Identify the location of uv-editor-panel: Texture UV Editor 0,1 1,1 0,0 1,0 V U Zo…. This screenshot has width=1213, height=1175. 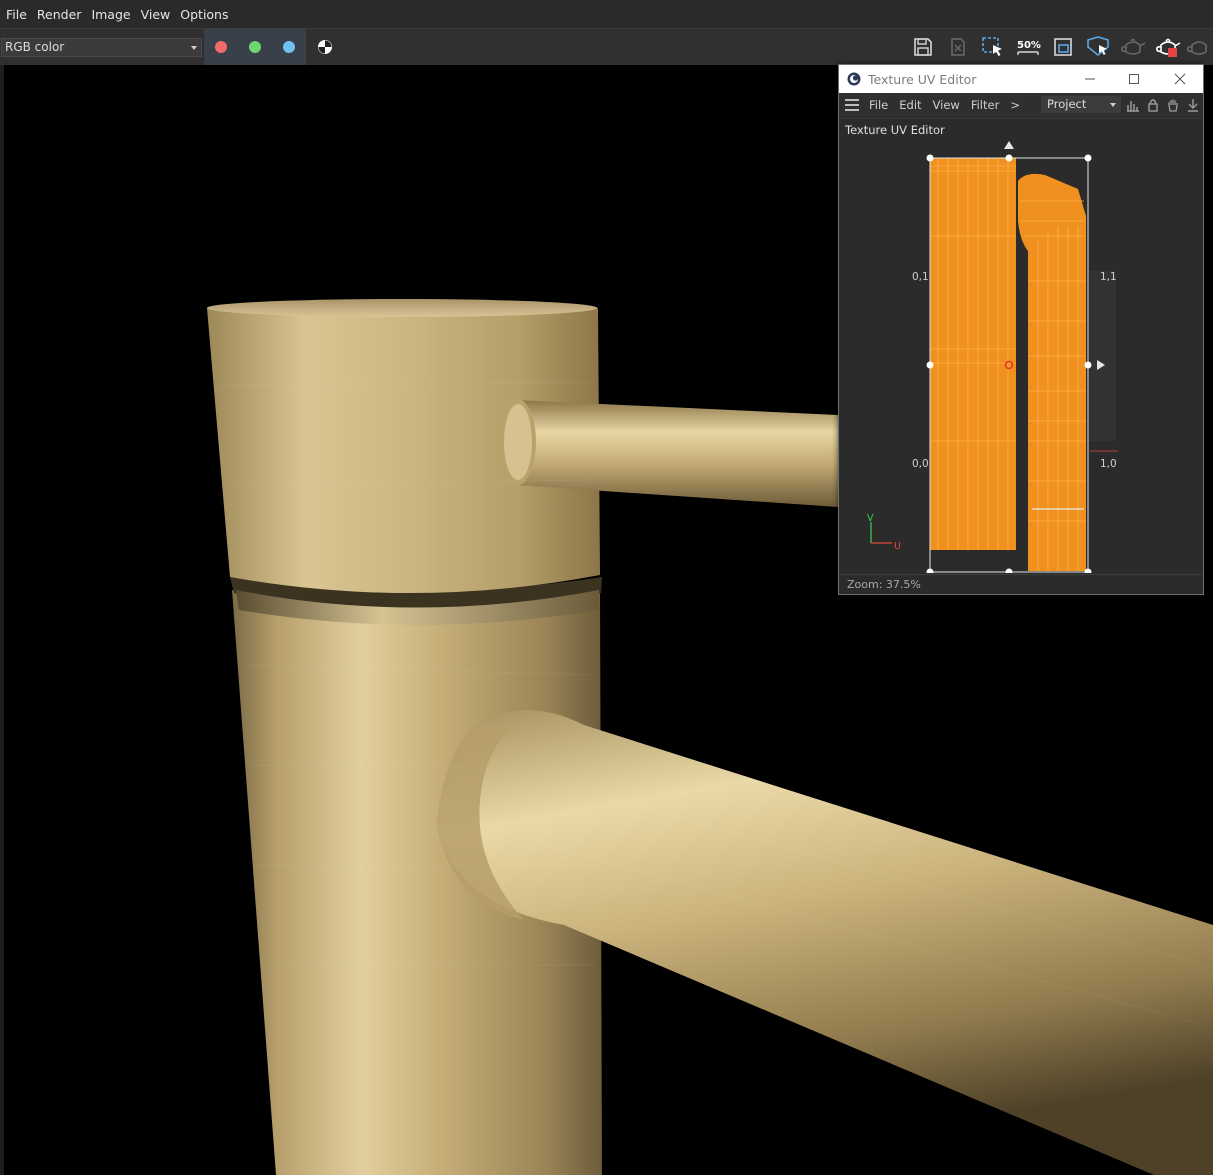
(1021, 356).